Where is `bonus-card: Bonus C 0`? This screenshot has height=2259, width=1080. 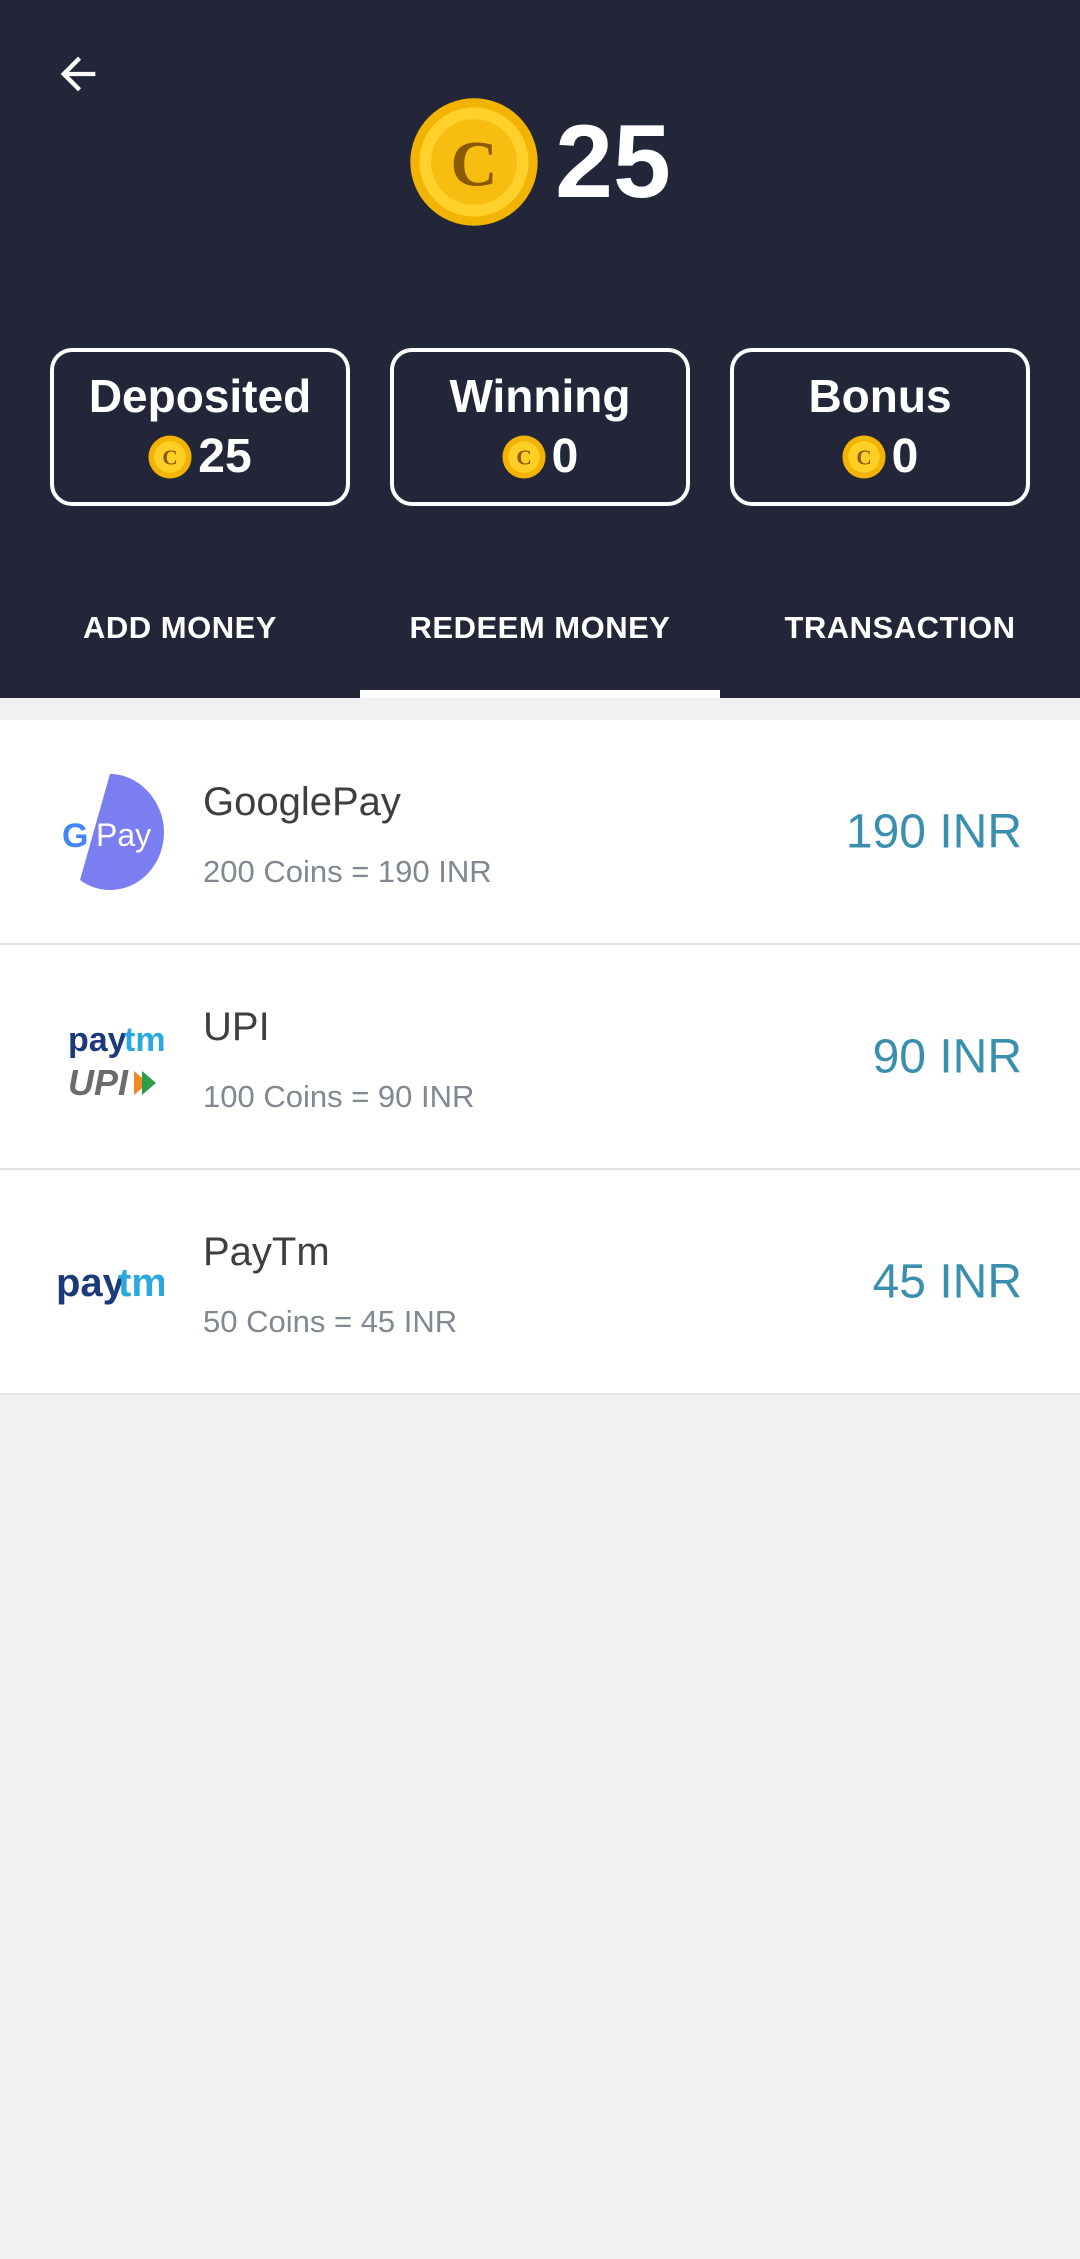
bonus-card: Bonus C 0 is located at coordinates (880, 427).